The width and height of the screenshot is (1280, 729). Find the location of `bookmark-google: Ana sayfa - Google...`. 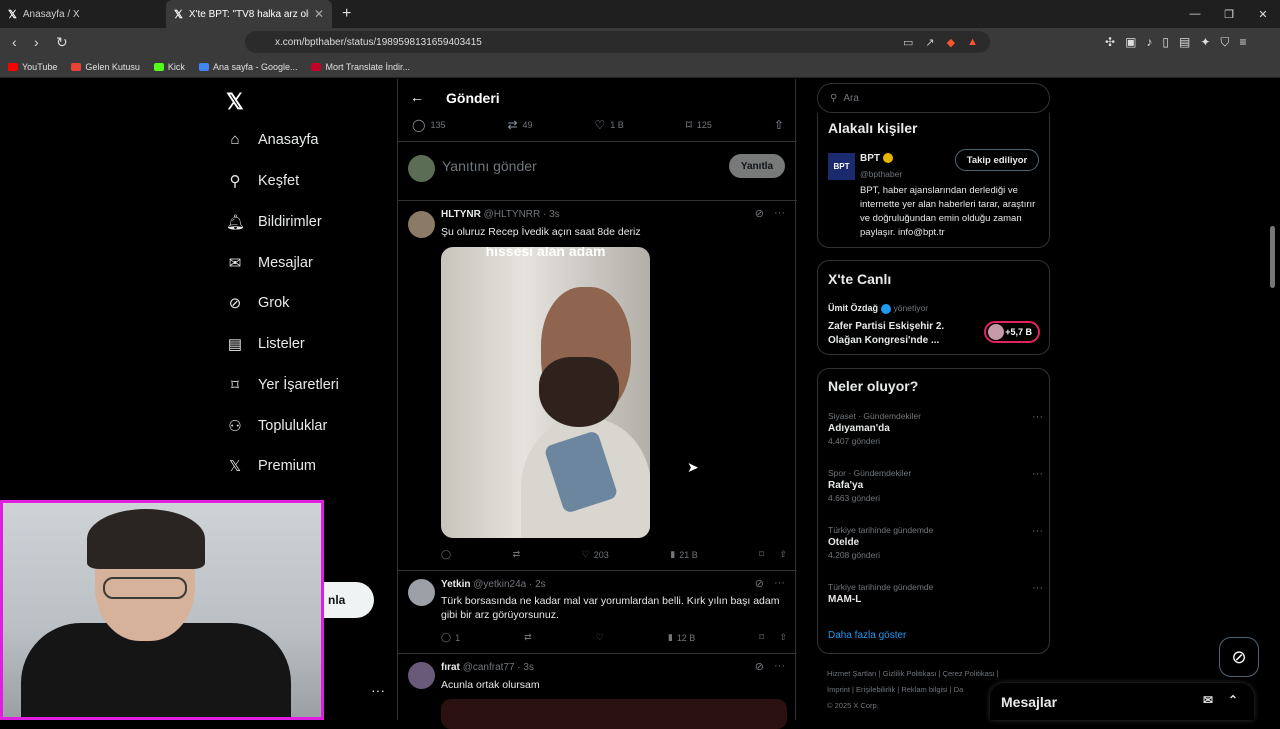

bookmark-google: Ana sayfa - Google... is located at coordinates (247, 67).